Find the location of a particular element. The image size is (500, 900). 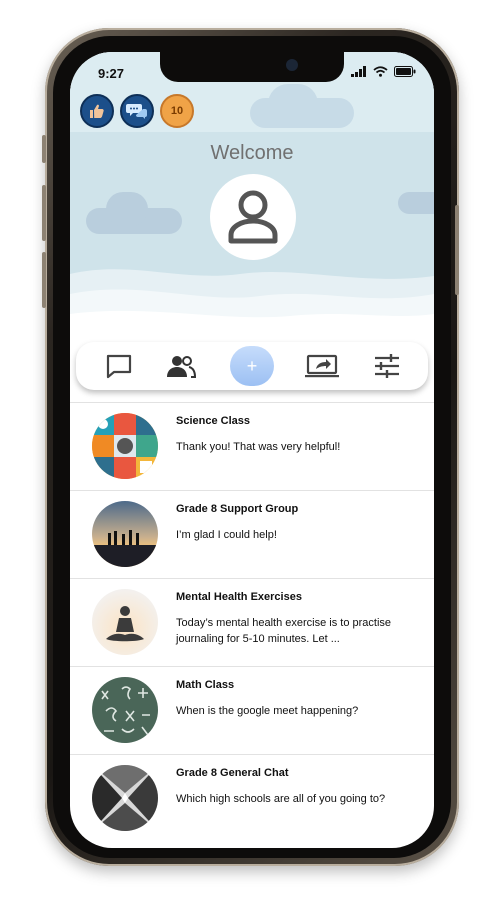

status-time: 9:27 is located at coordinates (111, 73).